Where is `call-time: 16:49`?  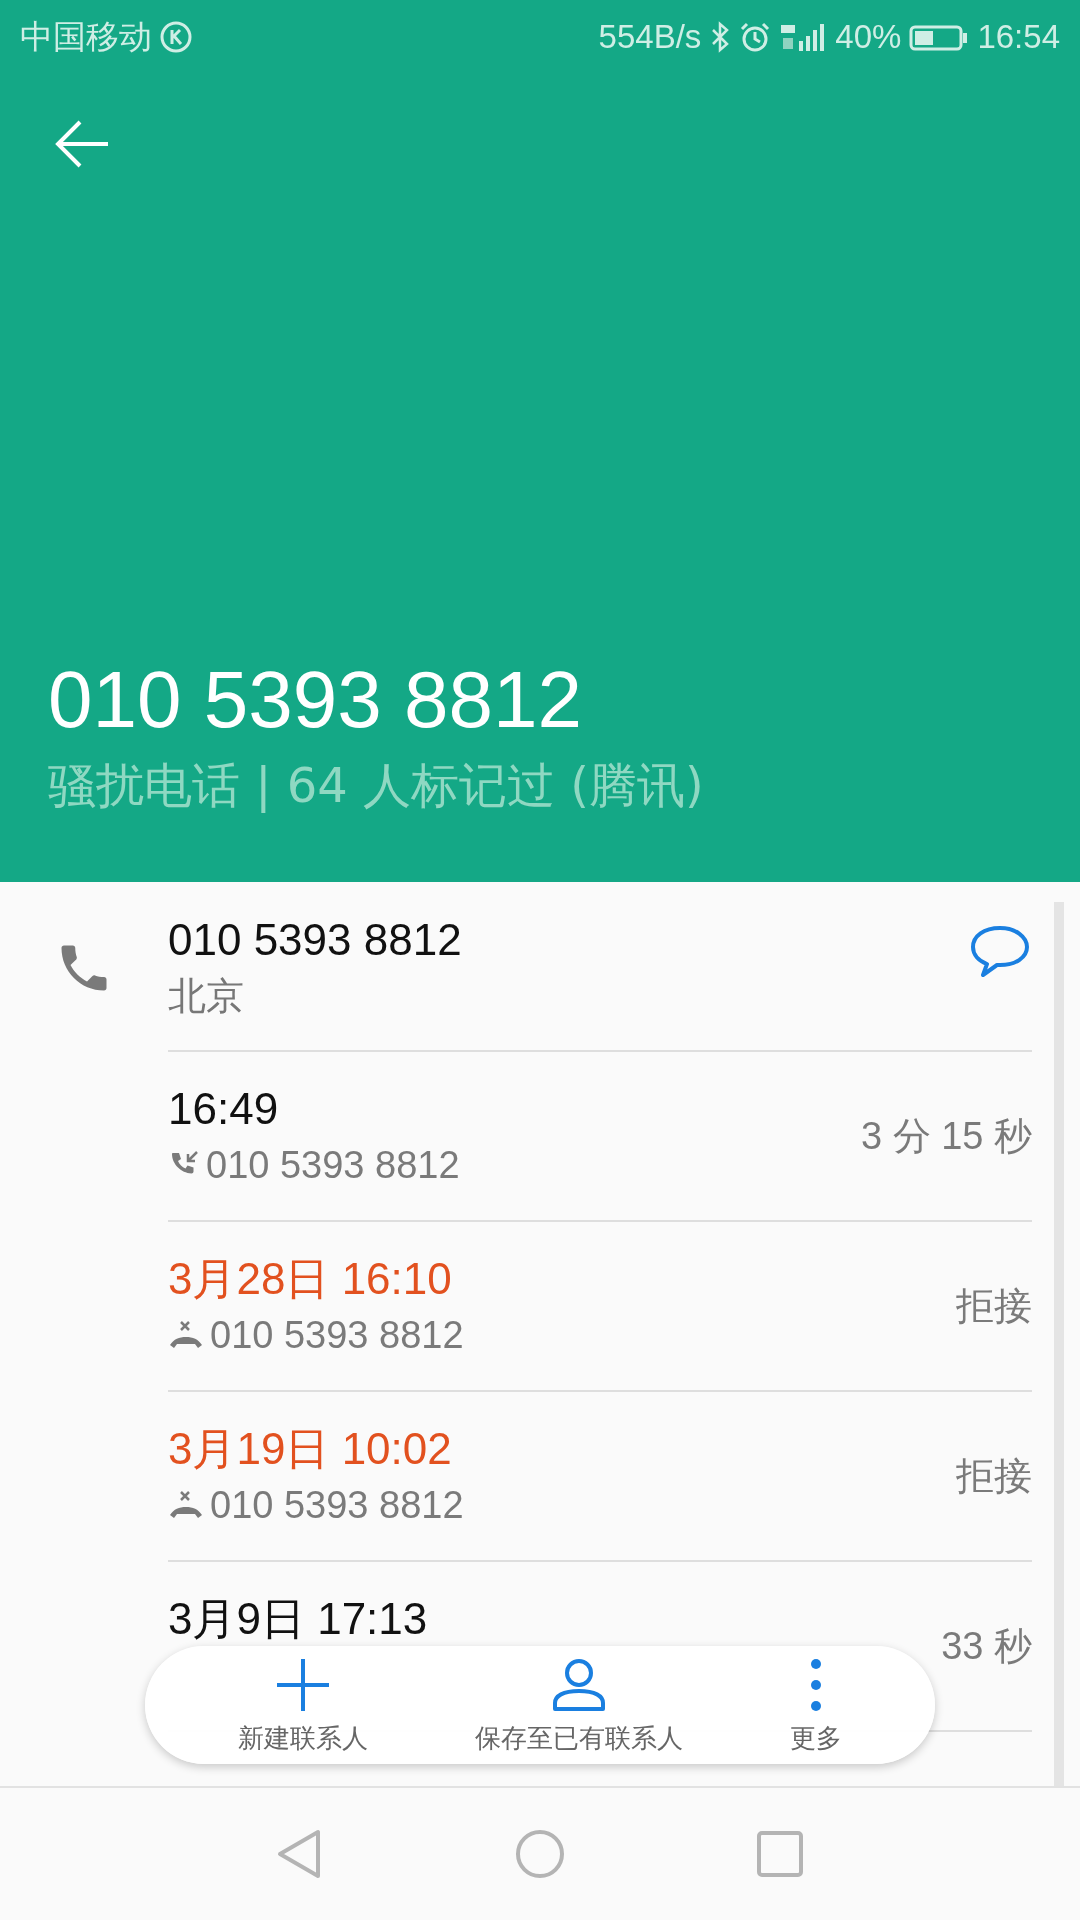
call-time: 16:49 is located at coordinates (224, 1109).